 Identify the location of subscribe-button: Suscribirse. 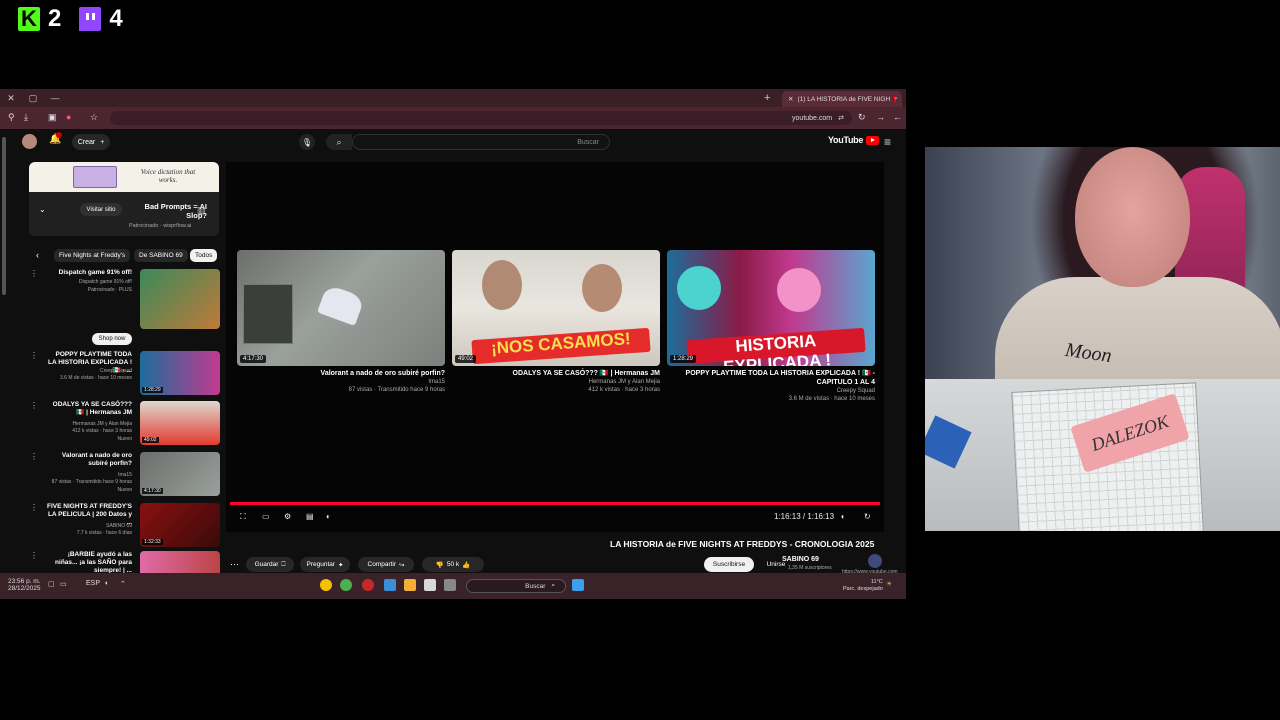
(729, 564).